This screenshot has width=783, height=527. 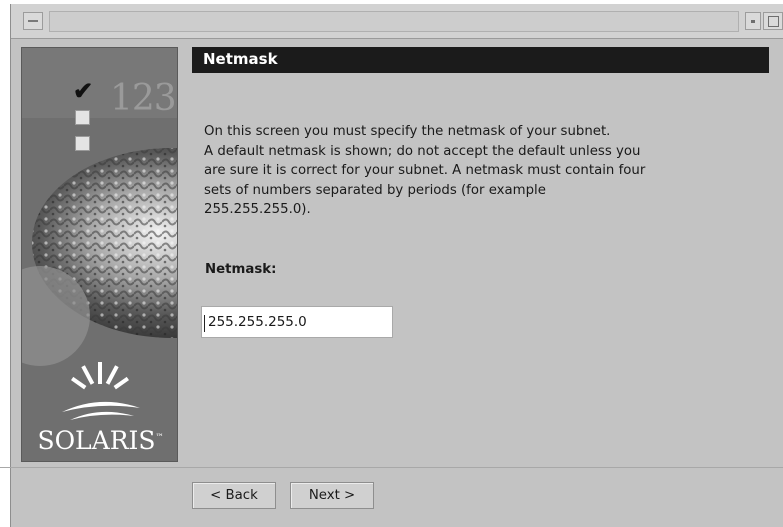 What do you see at coordinates (480, 60) in the screenshot?
I see `page-header: Netmask` at bounding box center [480, 60].